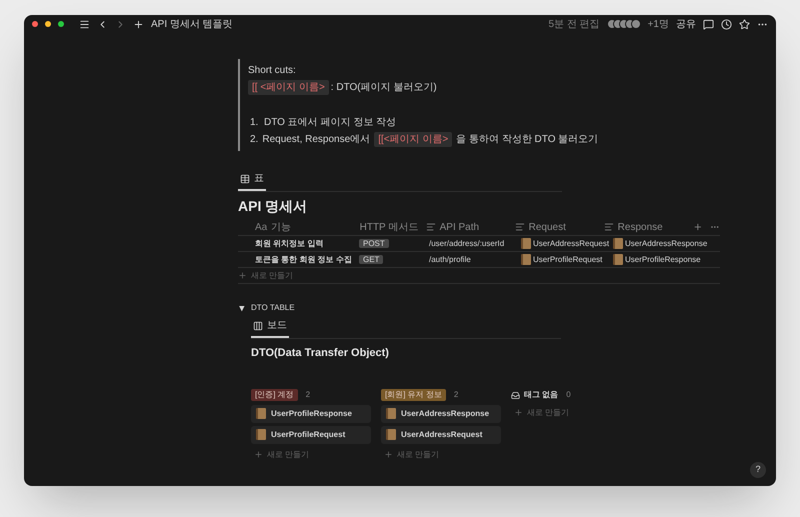 The height and width of the screenshot is (517, 800). I want to click on page-link: UserAddressRequest, so click(571, 244).